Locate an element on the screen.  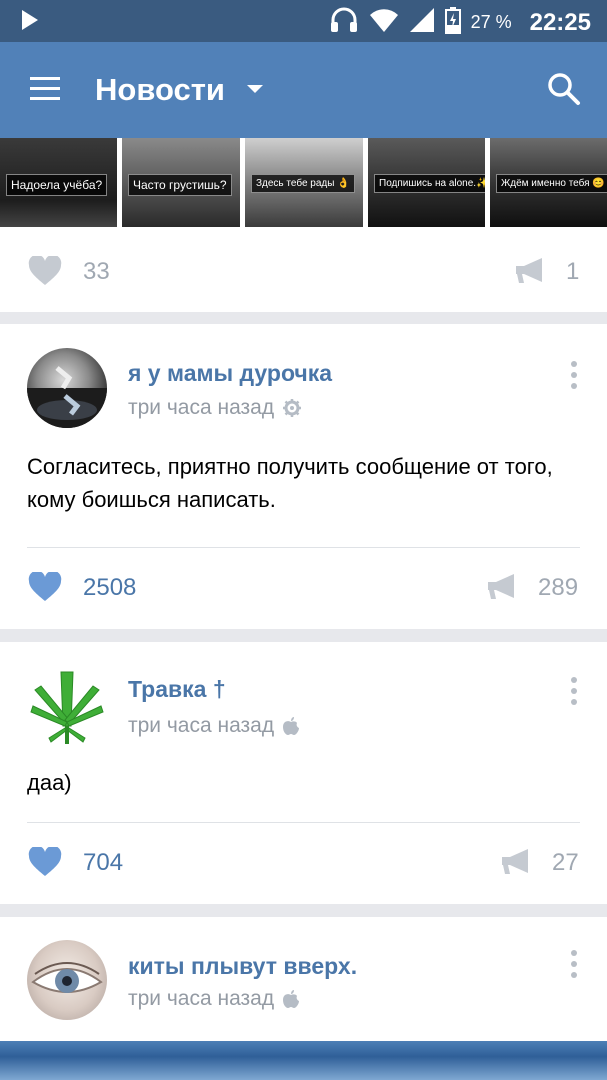
avatar-image is located at coordinates (67, 397).